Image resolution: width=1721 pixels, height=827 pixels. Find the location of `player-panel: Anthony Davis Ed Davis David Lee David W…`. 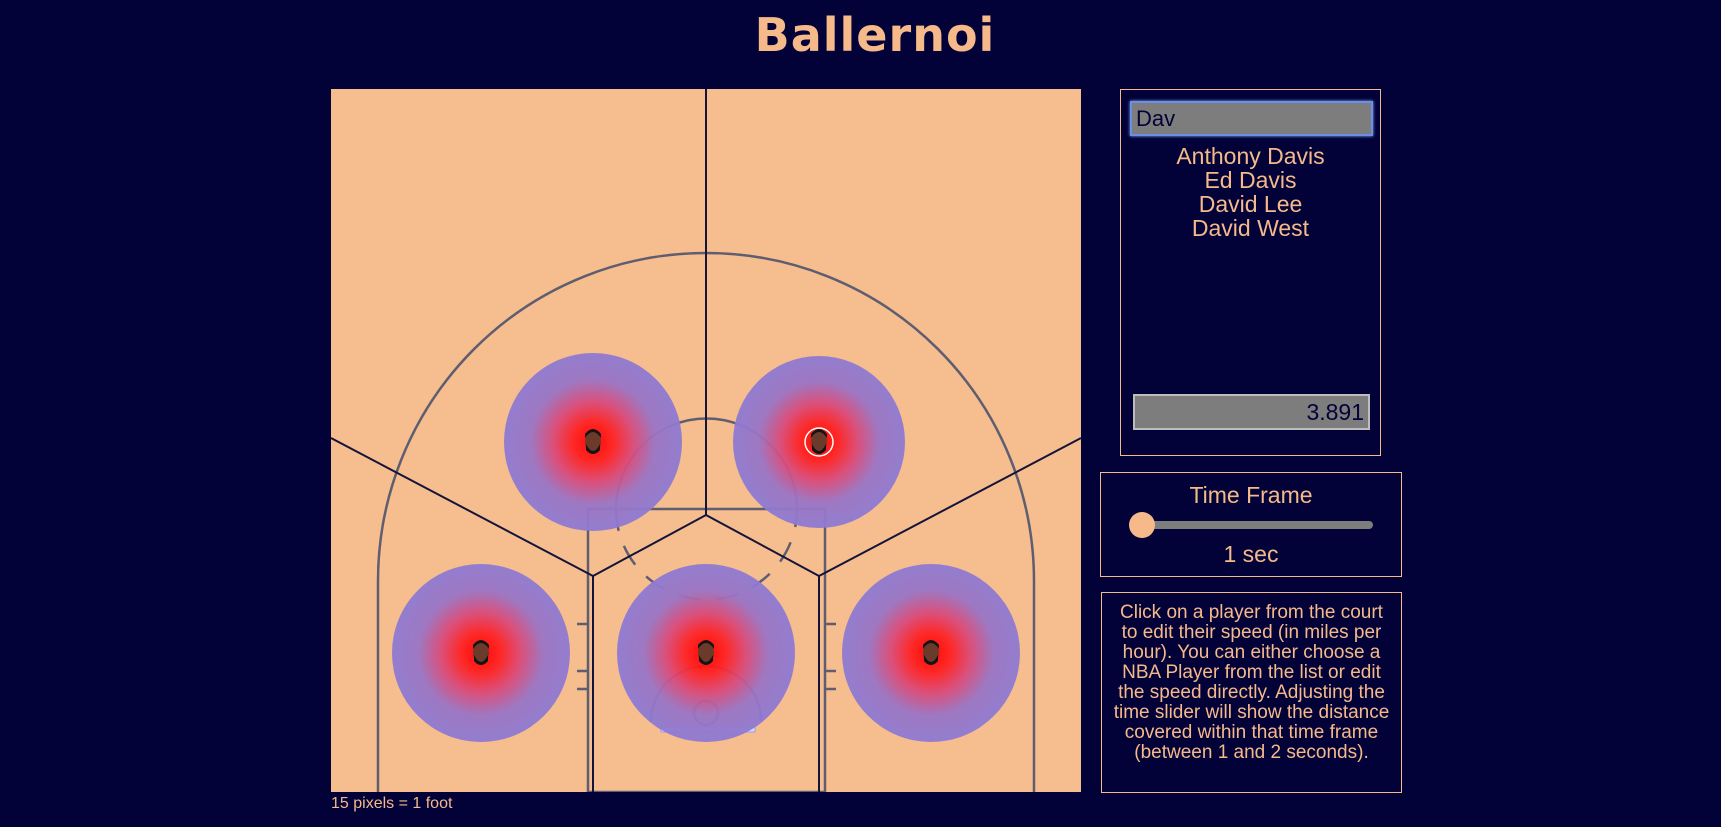

player-panel: Anthony Davis Ed Davis David Lee David W… is located at coordinates (1250, 272).